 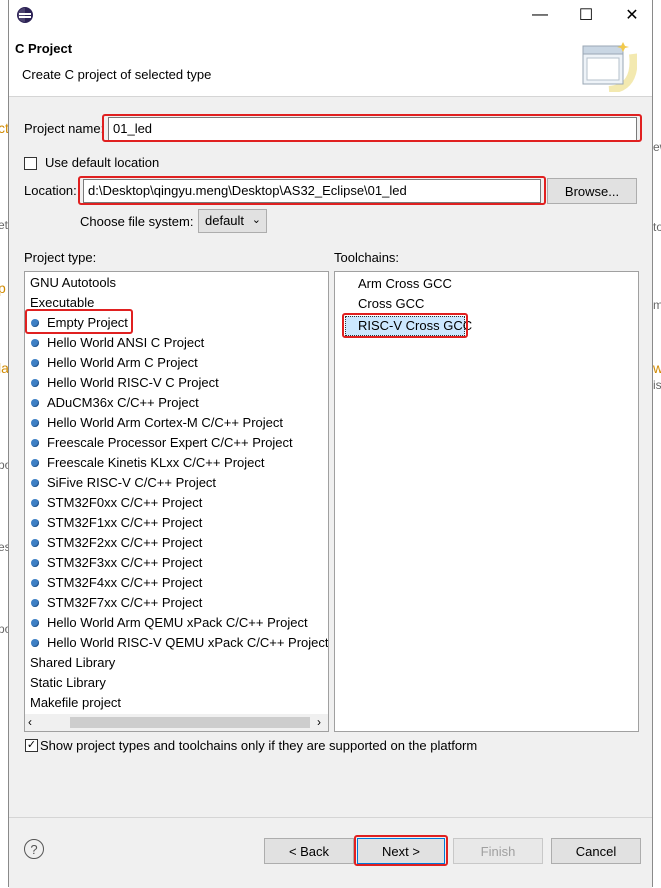 I want to click on list-item-label: STM32F2xx C/C++ Project, so click(x=125, y=542).